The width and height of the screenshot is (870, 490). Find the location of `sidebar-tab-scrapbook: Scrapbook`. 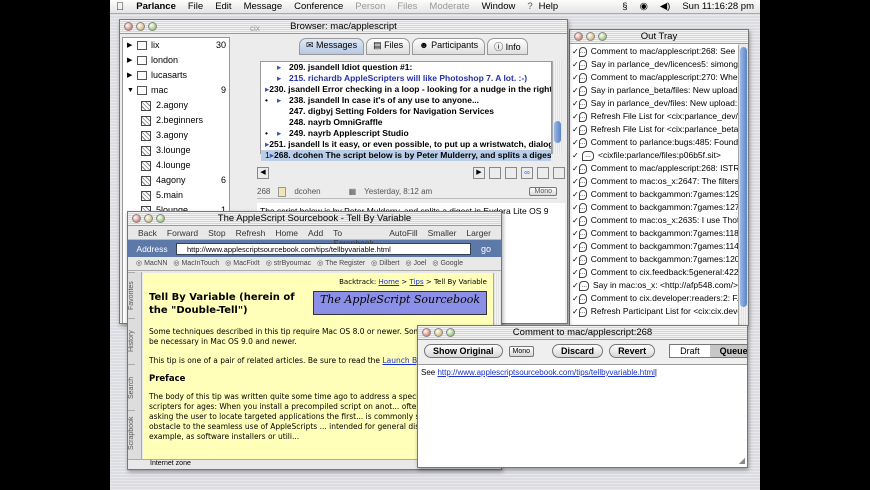

sidebar-tab-scrapbook: Scrapbook is located at coordinates (131, 433).